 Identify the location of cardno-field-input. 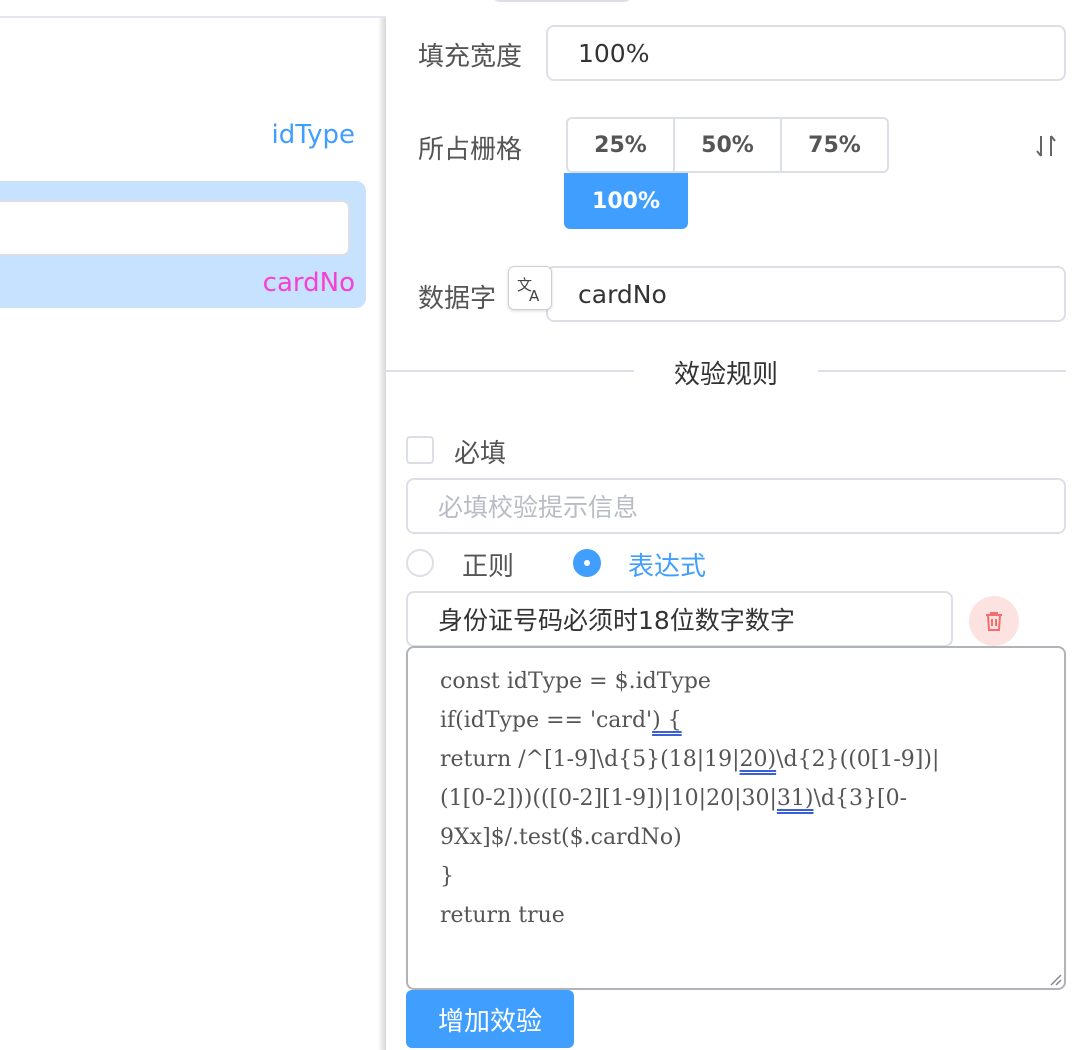
(175, 228).